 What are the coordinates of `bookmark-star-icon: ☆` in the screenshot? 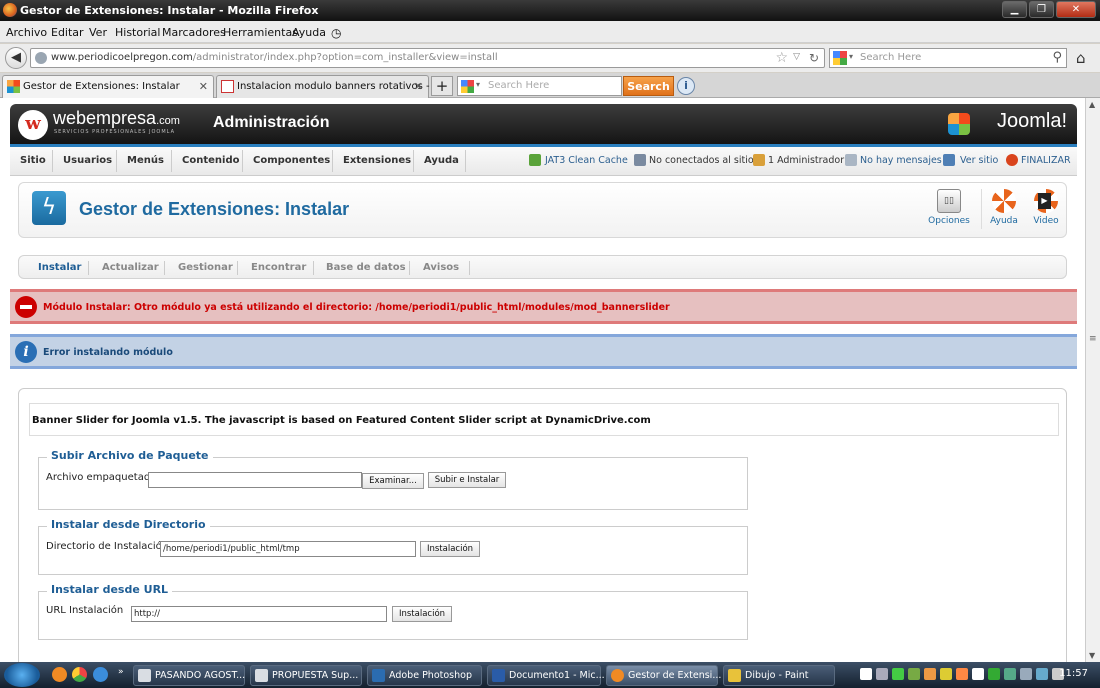 It's located at (781, 58).